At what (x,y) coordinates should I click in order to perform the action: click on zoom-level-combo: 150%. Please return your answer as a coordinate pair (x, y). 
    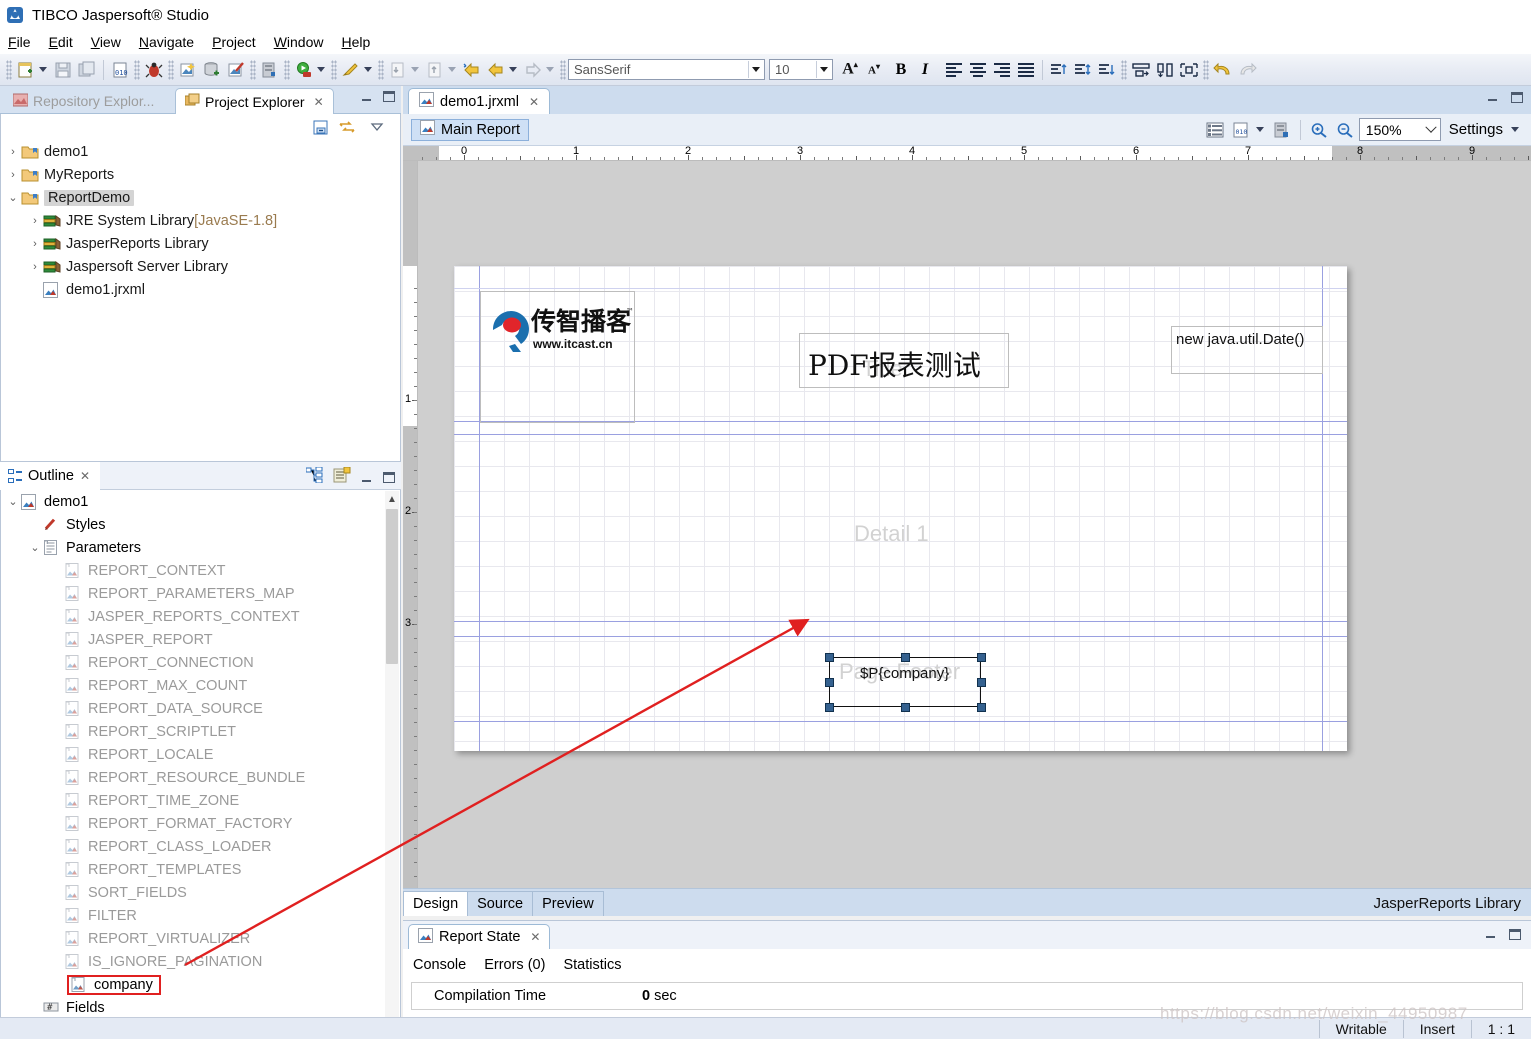
    Looking at the image, I should click on (1399, 129).